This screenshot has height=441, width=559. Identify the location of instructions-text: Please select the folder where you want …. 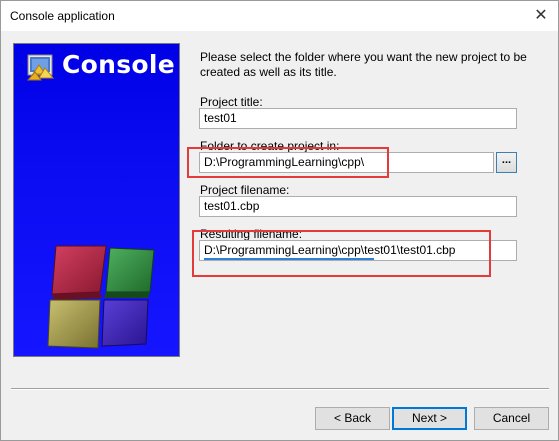
(363, 64).